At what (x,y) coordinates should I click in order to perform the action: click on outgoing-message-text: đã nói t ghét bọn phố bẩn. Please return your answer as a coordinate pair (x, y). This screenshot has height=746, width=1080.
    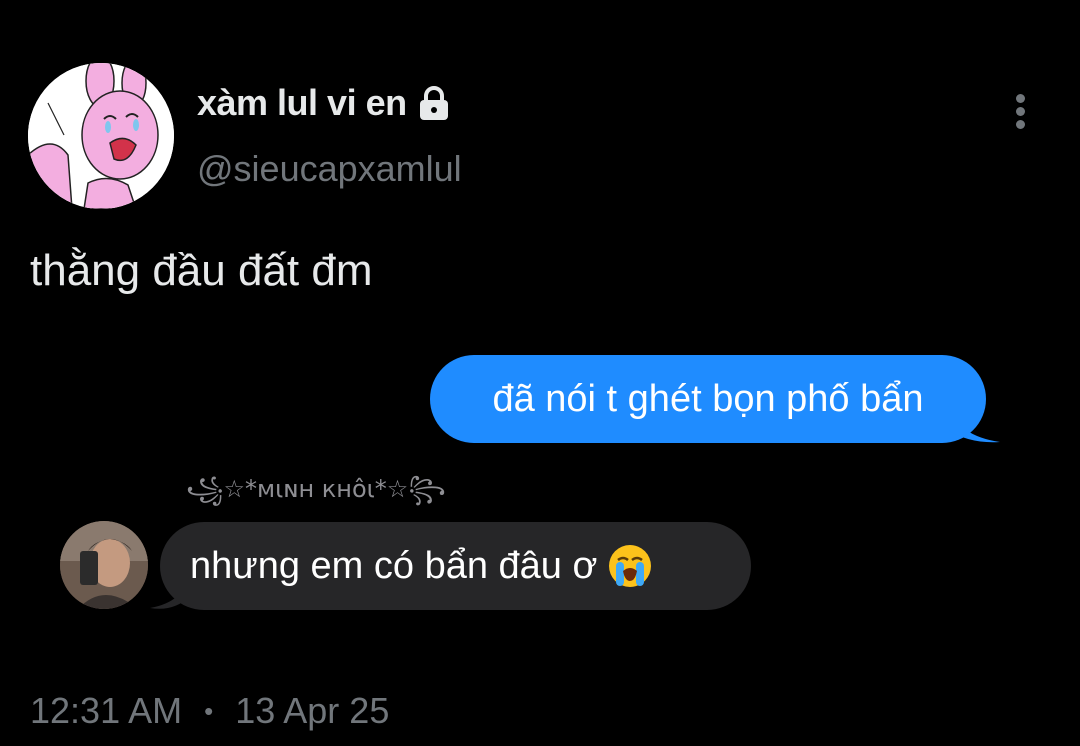
    Looking at the image, I should click on (708, 398).